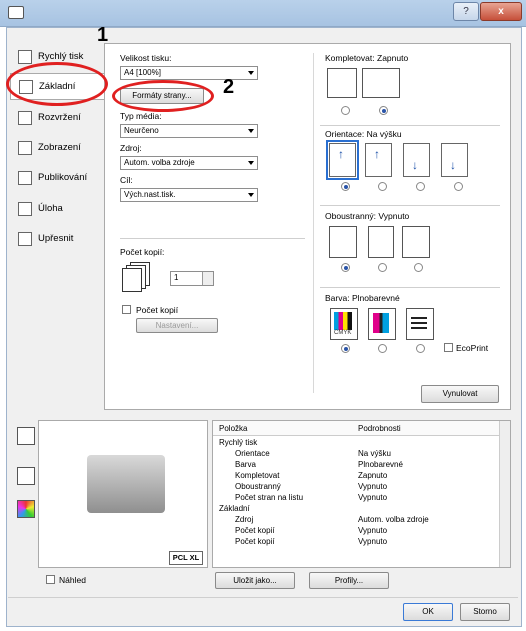  I want to click on row-value: Vypnuto, so click(373, 530).